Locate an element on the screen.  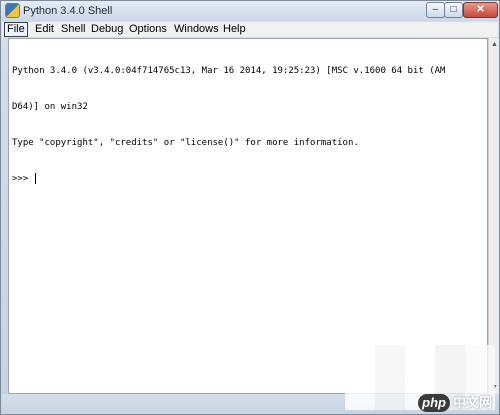
maximize-button: □ is located at coordinates (453, 10).